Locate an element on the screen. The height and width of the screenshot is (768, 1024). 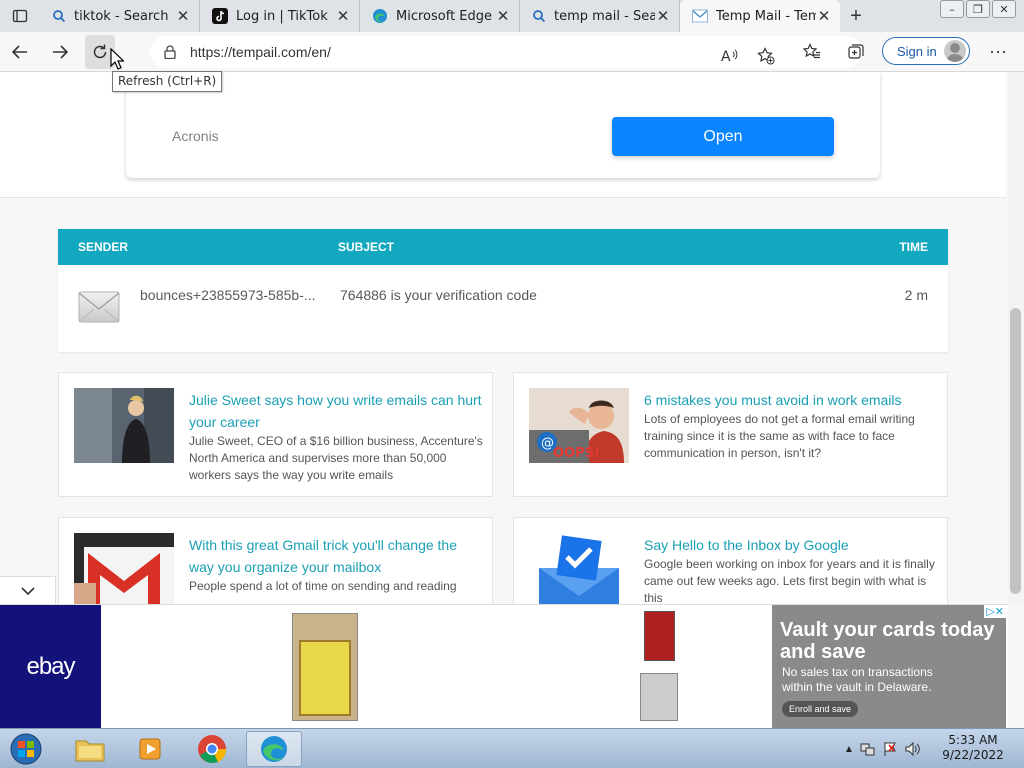
add-favorite-icon is located at coordinates (766, 56).